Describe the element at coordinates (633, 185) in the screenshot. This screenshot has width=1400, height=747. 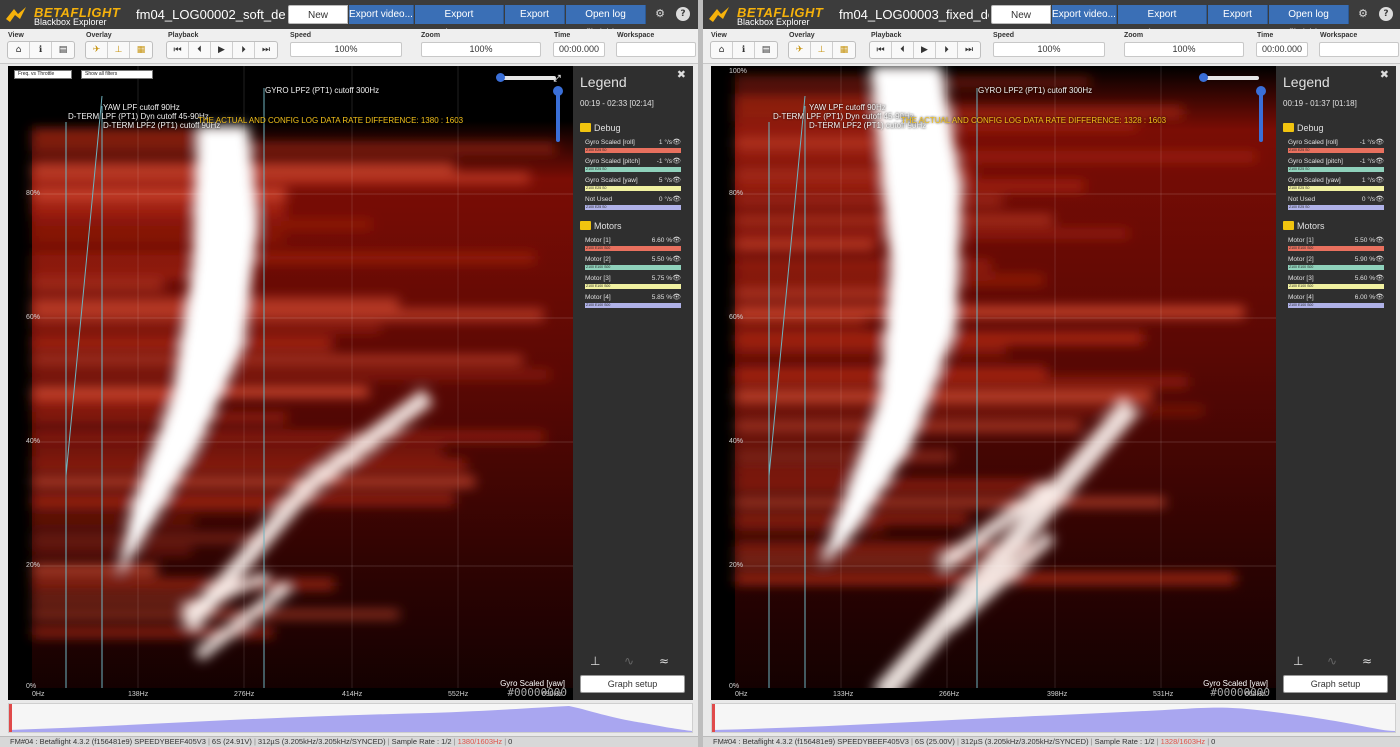
I see `legend-item: Gyro Scaled [yaw] 5 °/s 👁 Z100 E25 S0` at that location.